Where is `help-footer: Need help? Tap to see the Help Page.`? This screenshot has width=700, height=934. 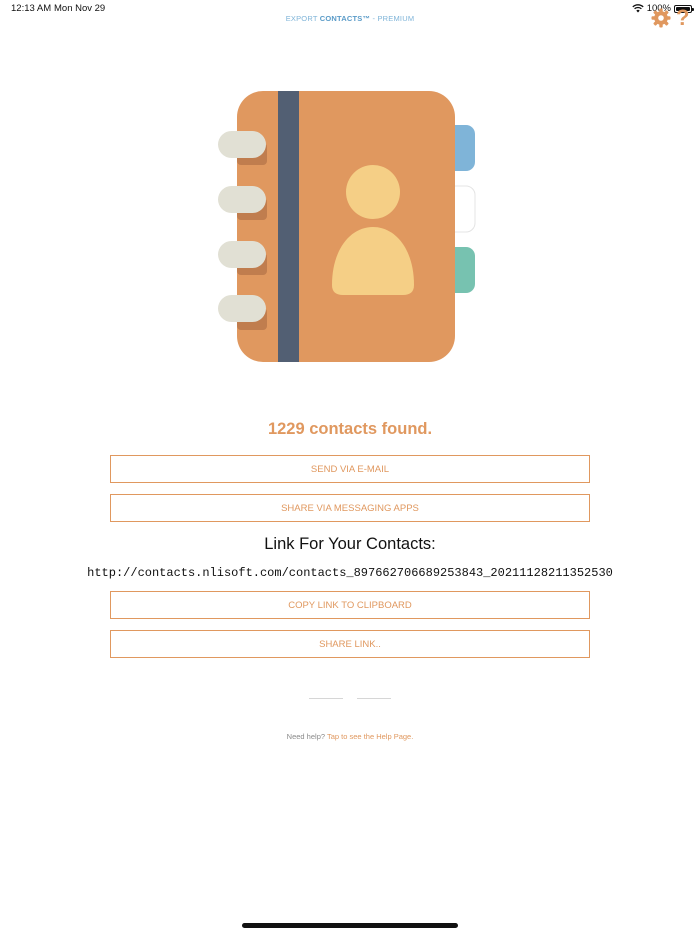 help-footer: Need help? Tap to see the Help Page. is located at coordinates (350, 736).